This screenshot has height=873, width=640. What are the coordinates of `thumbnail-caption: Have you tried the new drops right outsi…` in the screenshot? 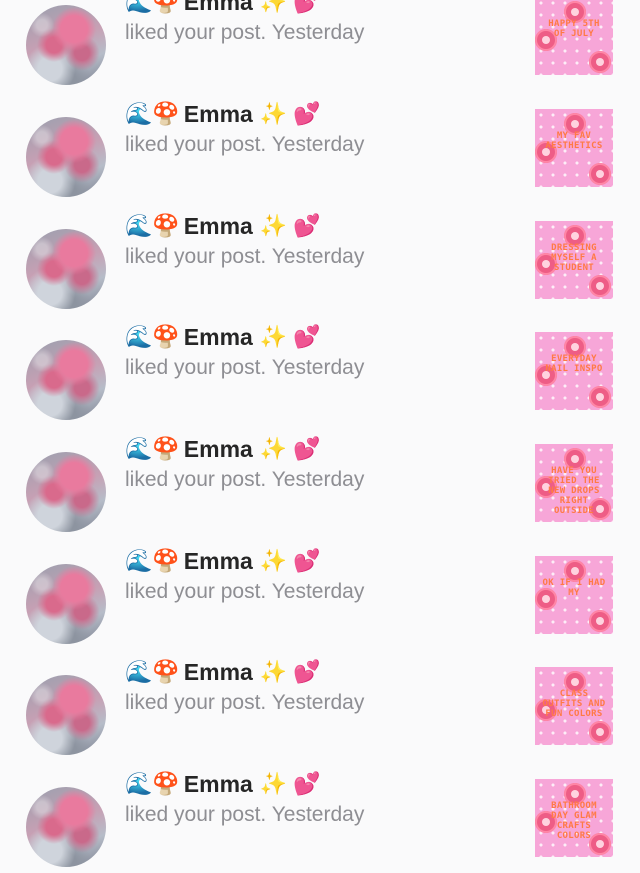 It's located at (574, 491).